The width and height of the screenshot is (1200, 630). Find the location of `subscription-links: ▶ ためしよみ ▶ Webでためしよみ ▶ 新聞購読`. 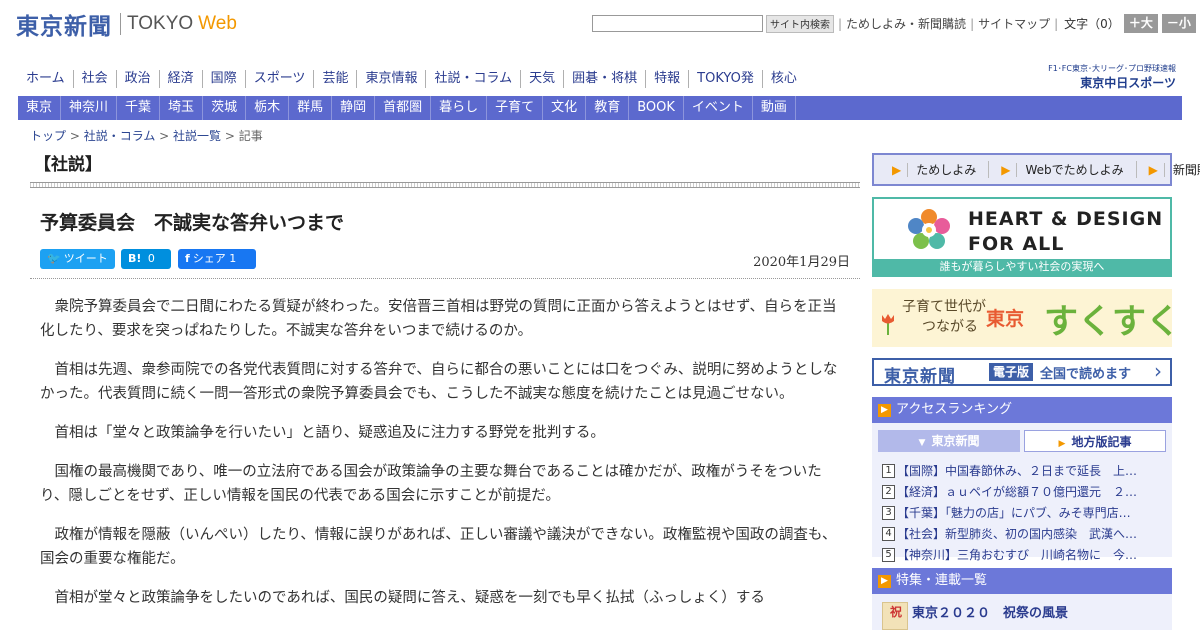

subscription-links: ▶ ためしよみ ▶ Webでためしよみ ▶ 新聞購読 is located at coordinates (1036, 169).